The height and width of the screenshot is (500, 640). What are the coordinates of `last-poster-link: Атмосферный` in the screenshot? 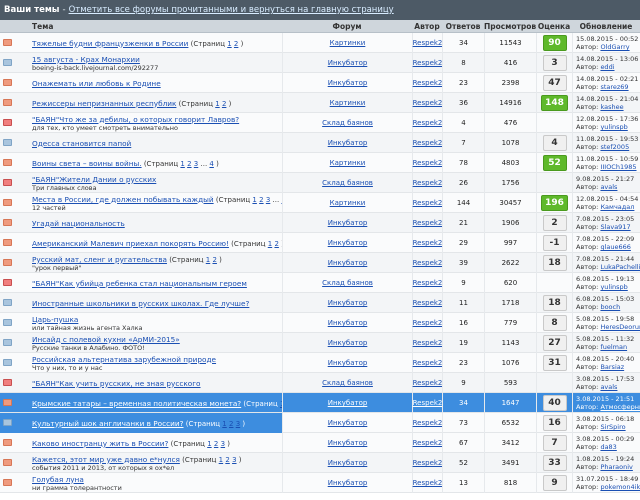 It's located at (620, 407).